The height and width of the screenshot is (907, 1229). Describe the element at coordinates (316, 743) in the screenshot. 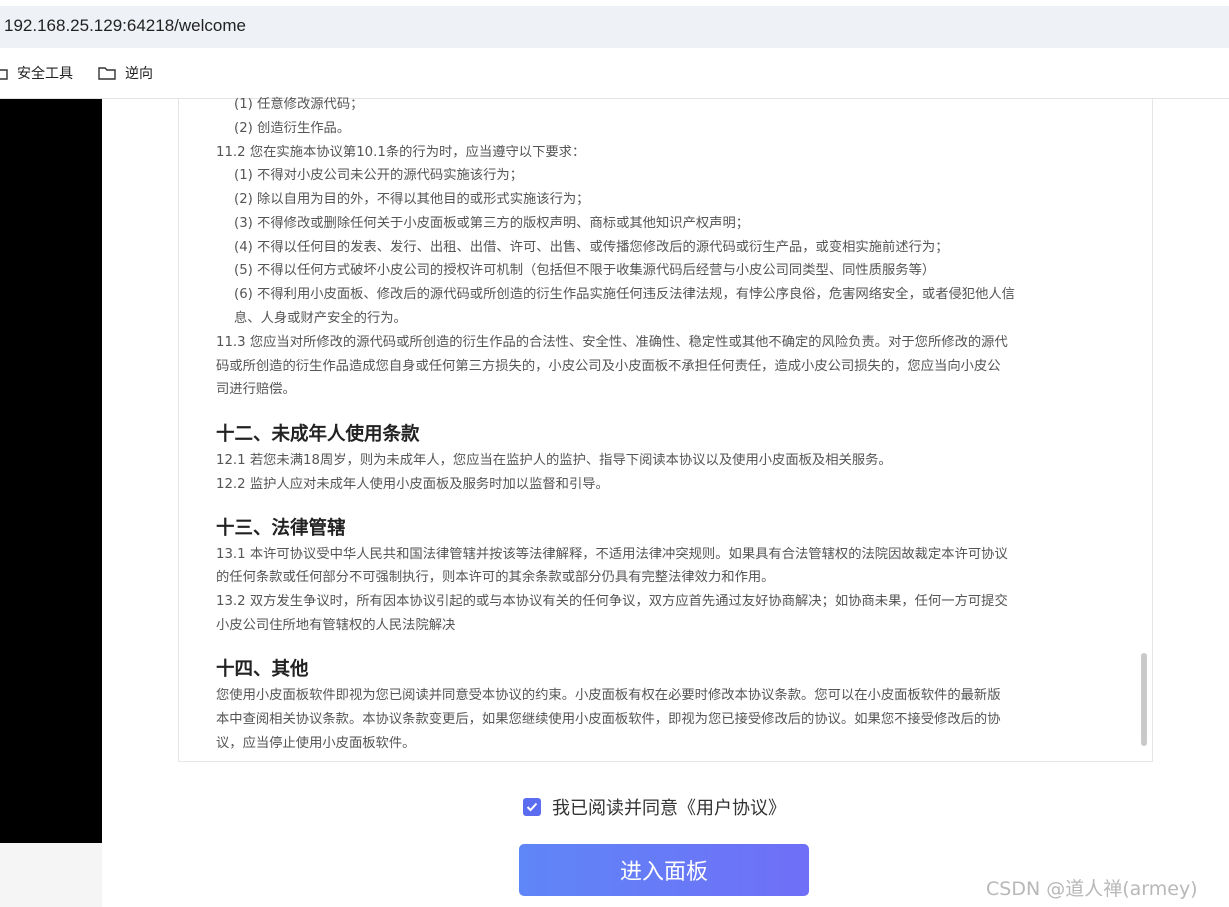

I see `agreement-line: 议，应当停止使用小皮面板软件。` at that location.